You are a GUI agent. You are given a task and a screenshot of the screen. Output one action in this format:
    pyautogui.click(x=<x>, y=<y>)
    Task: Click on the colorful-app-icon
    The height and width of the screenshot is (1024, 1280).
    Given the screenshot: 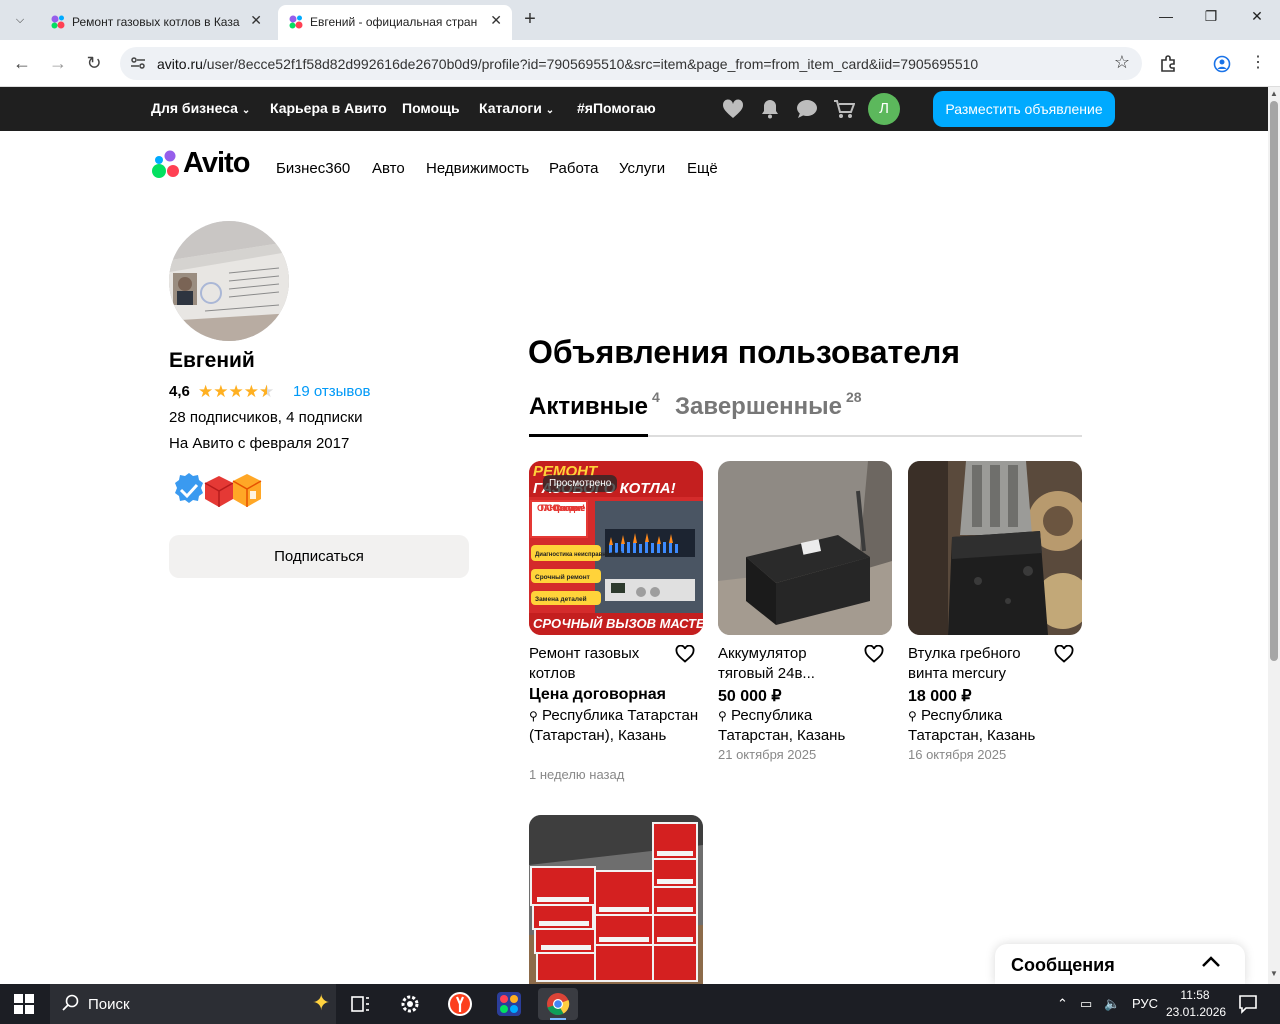 What is the action you would take?
    pyautogui.click(x=509, y=1004)
    